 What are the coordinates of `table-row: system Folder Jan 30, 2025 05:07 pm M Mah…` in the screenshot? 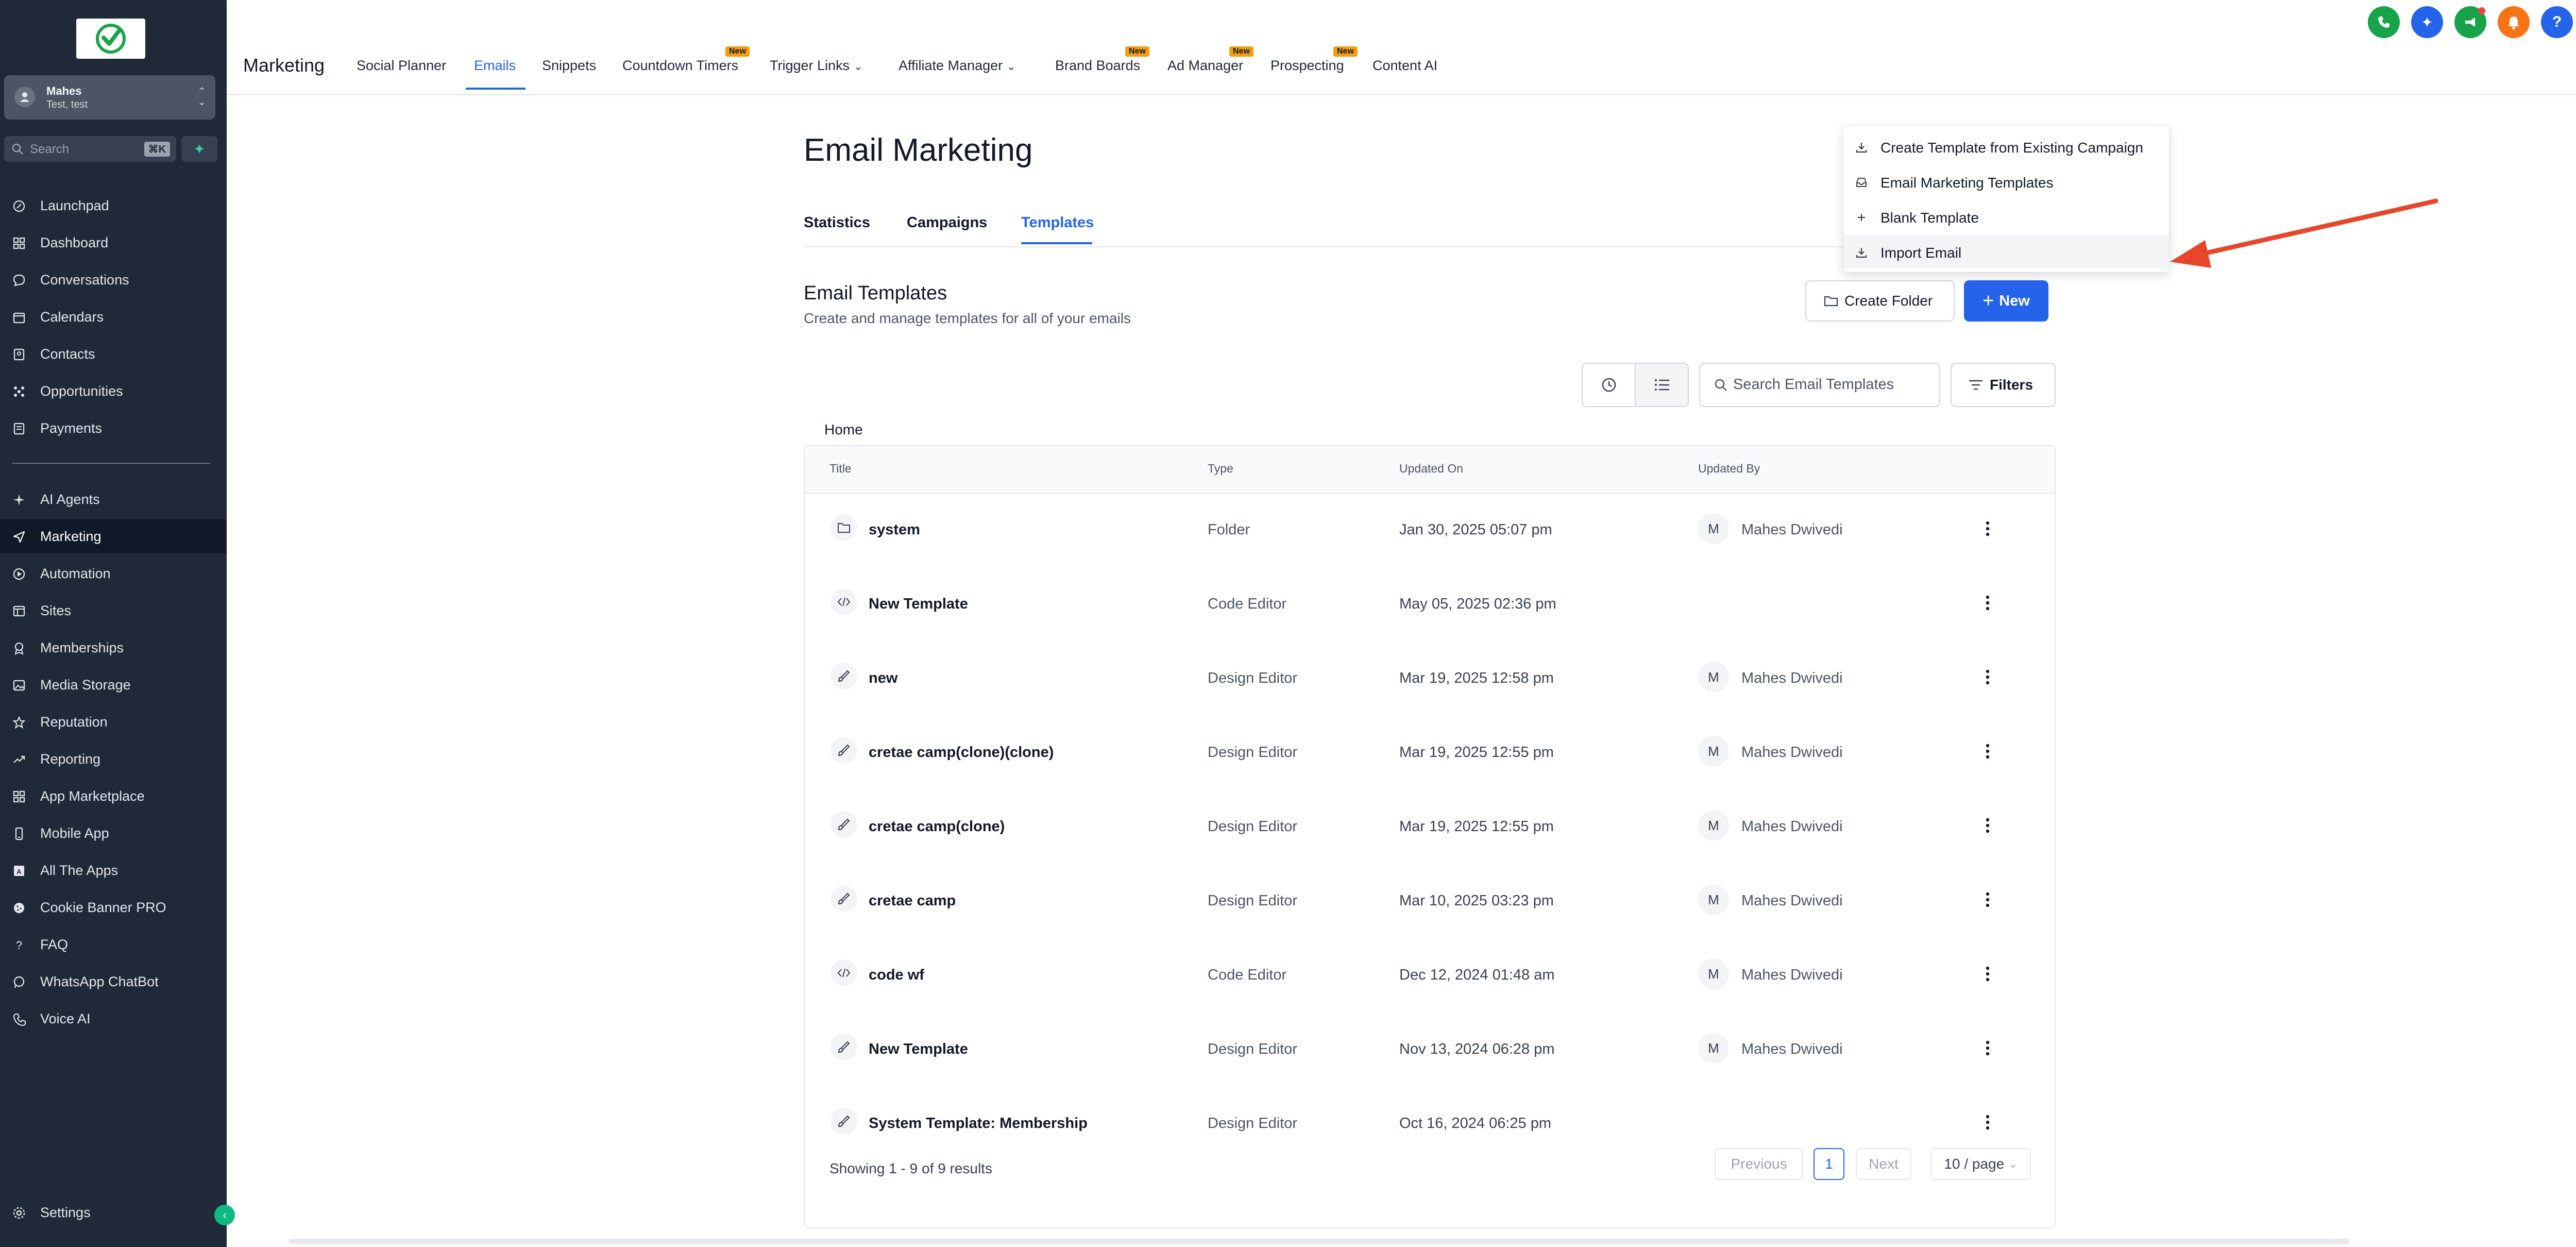 It's located at (1430, 531).